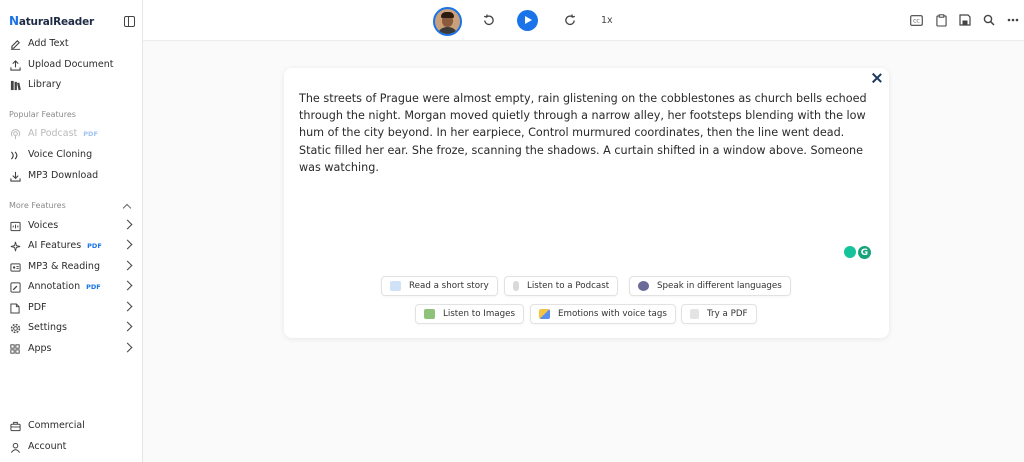 The height and width of the screenshot is (462, 1024). I want to click on speed-selector: 1x, so click(607, 20).